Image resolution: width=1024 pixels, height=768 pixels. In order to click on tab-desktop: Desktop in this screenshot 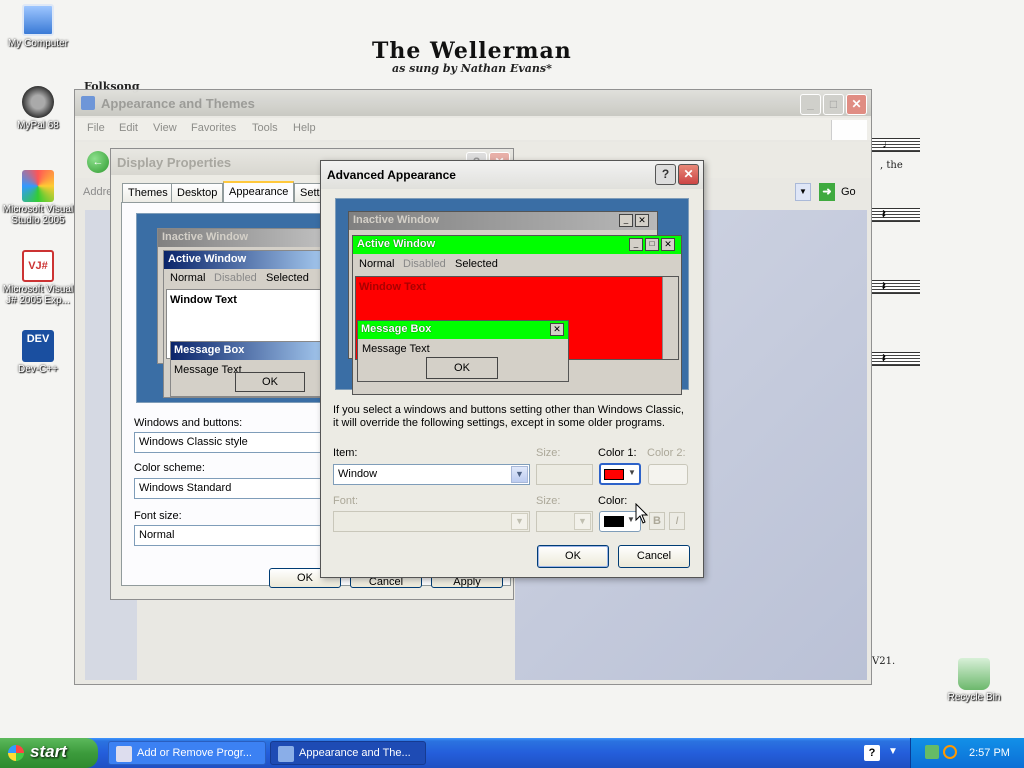, I will do `click(197, 193)`.